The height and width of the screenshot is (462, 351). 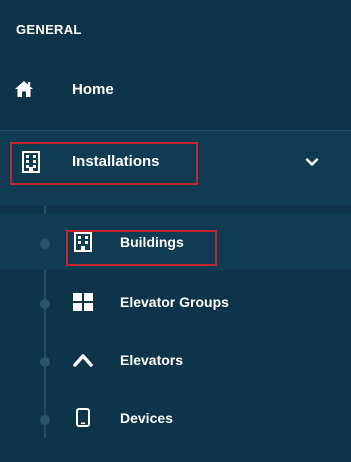 I want to click on sidebar-subitem-buildings: Buildings, so click(x=175, y=242).